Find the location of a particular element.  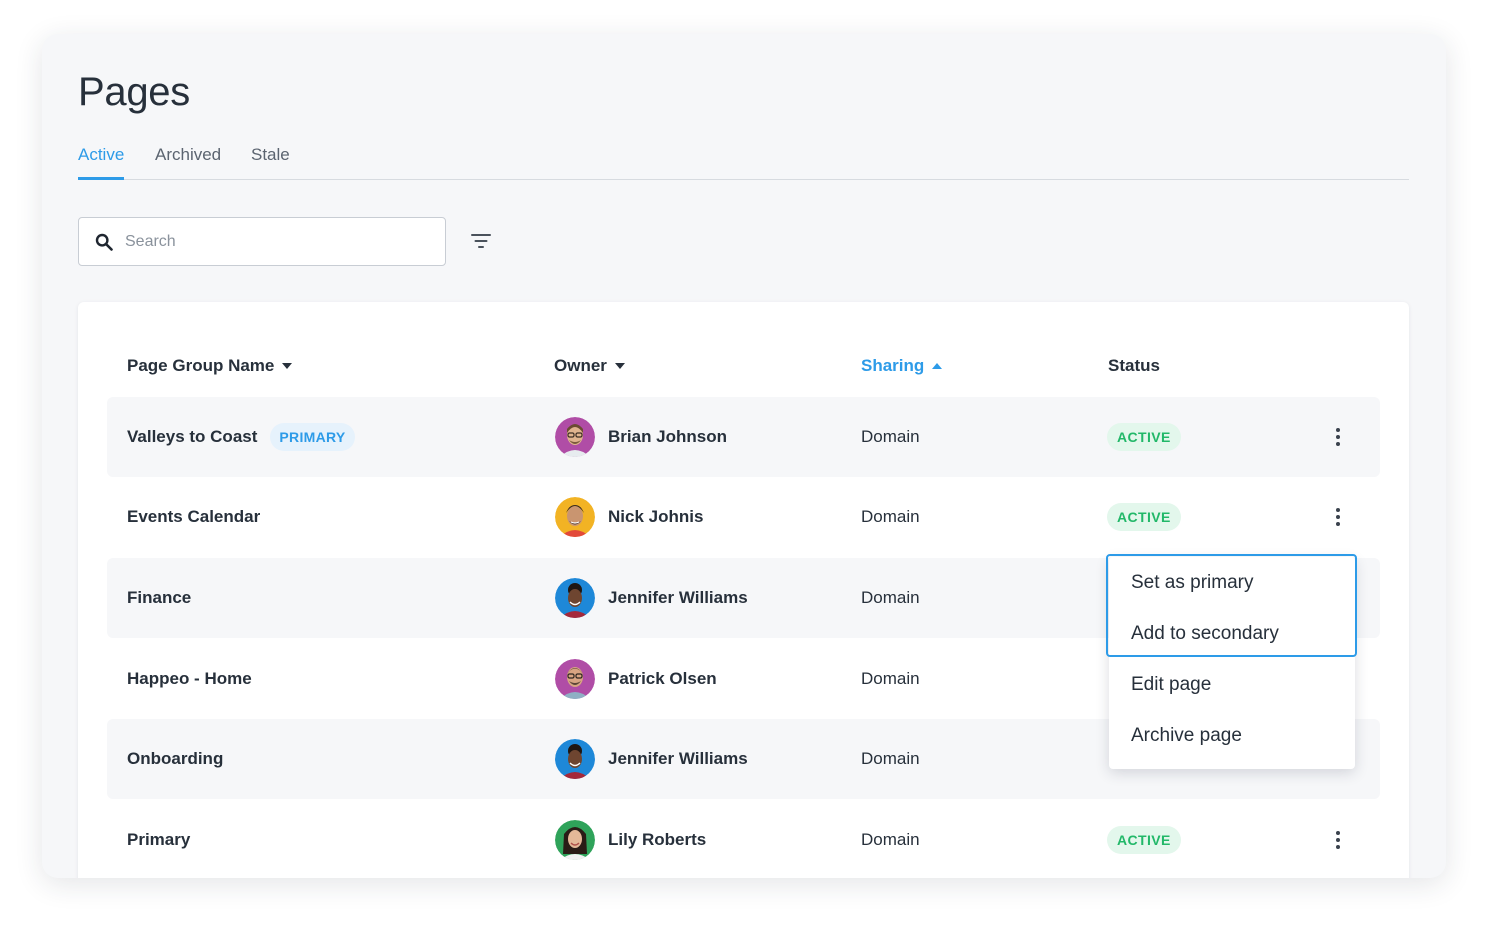

page-group-name-cell: Happeo - Home is located at coordinates (189, 679).